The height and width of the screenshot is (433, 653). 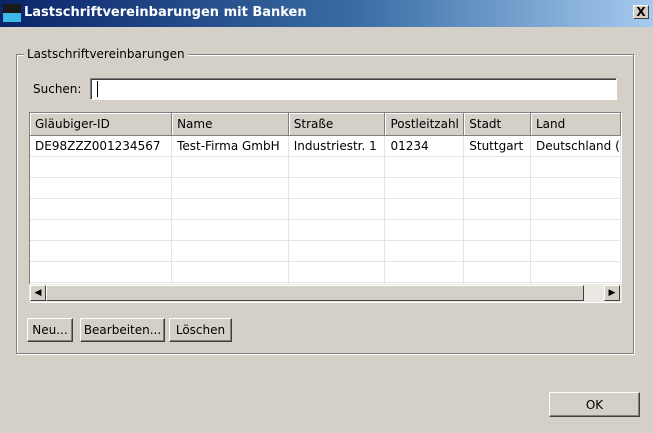 What do you see at coordinates (353, 89) in the screenshot?
I see `search-input` at bounding box center [353, 89].